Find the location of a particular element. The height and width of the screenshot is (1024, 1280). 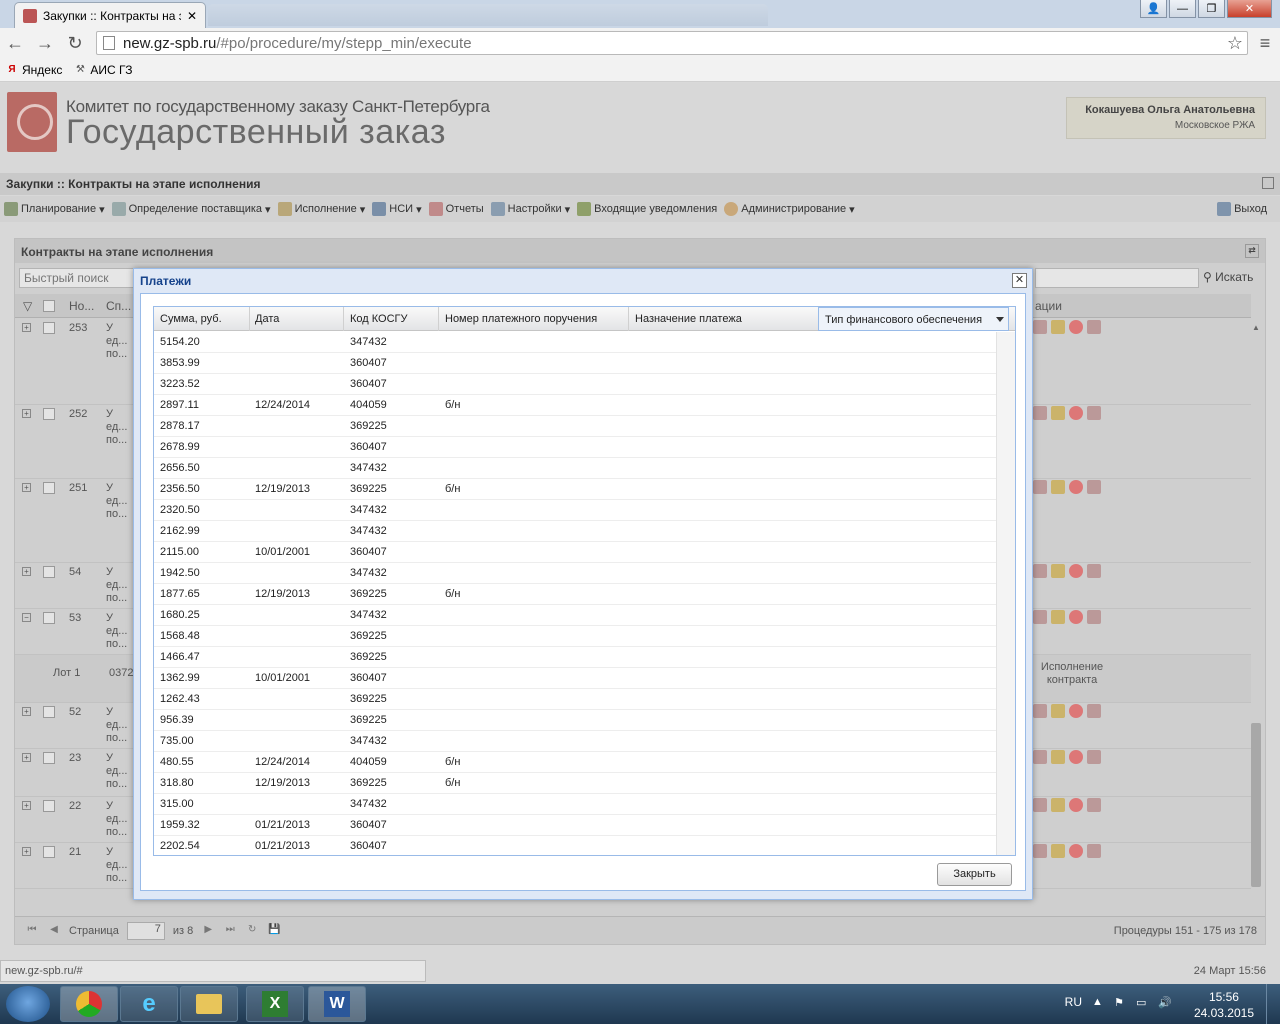

expand-icon: − is located at coordinates (26, 617).